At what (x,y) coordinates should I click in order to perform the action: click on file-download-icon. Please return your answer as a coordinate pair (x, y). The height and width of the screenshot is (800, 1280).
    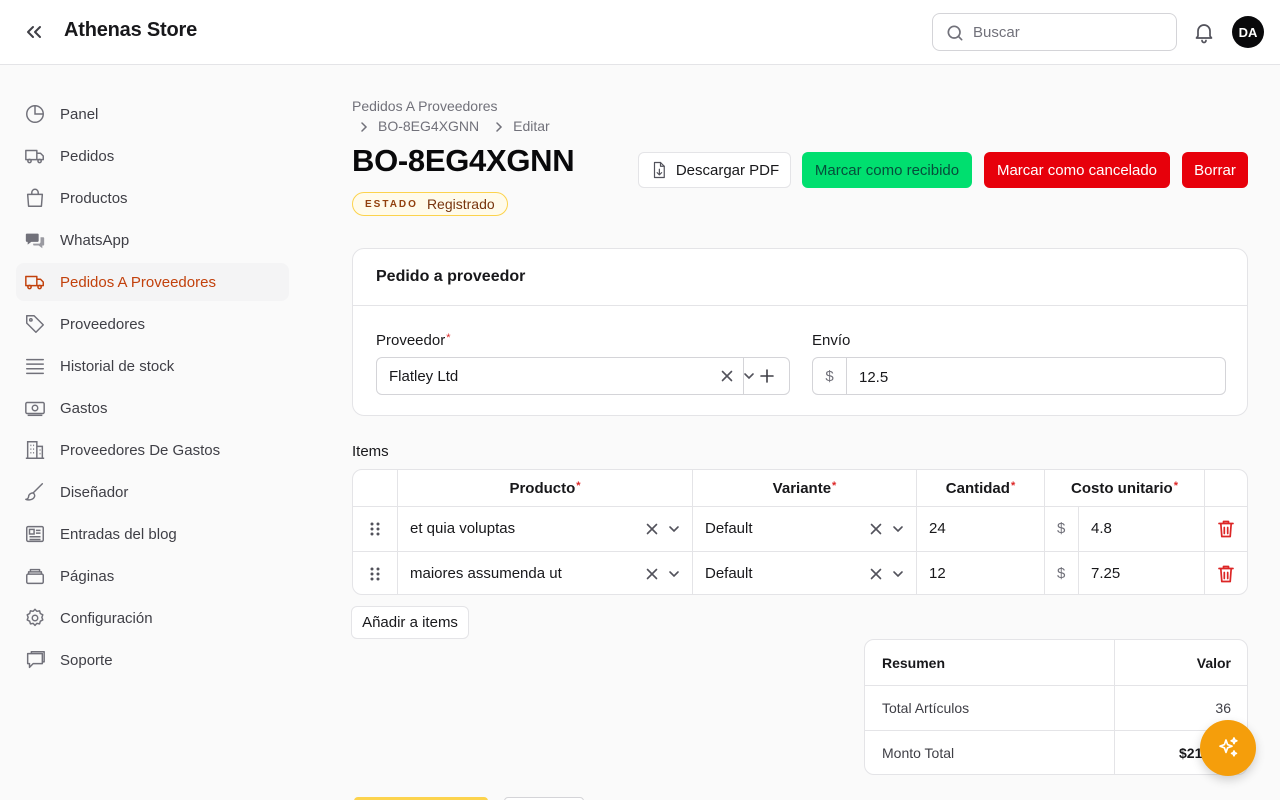
    Looking at the image, I should click on (659, 170).